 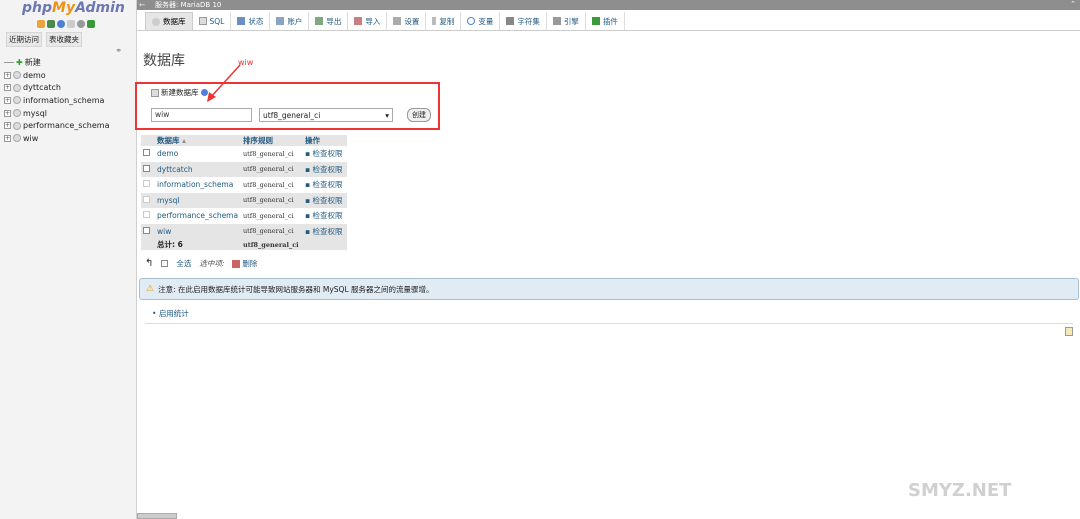 What do you see at coordinates (142, 5) in the screenshot?
I see `collapse-icon: ←` at bounding box center [142, 5].